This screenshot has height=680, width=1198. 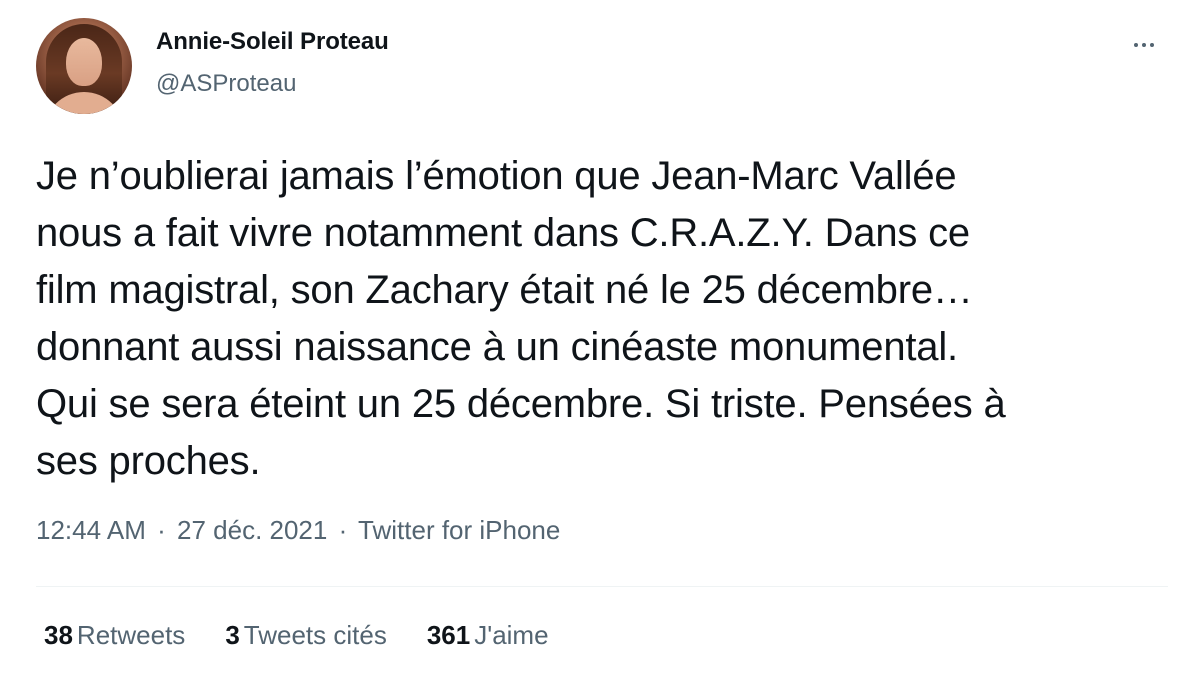 I want to click on quotes-label: Tweets cités, so click(x=315, y=635).